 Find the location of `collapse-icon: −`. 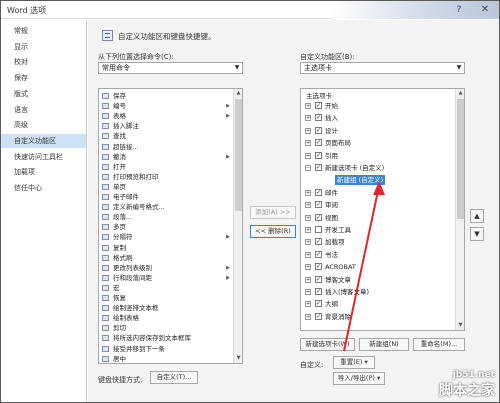

collapse-icon: − is located at coordinates (308, 168).